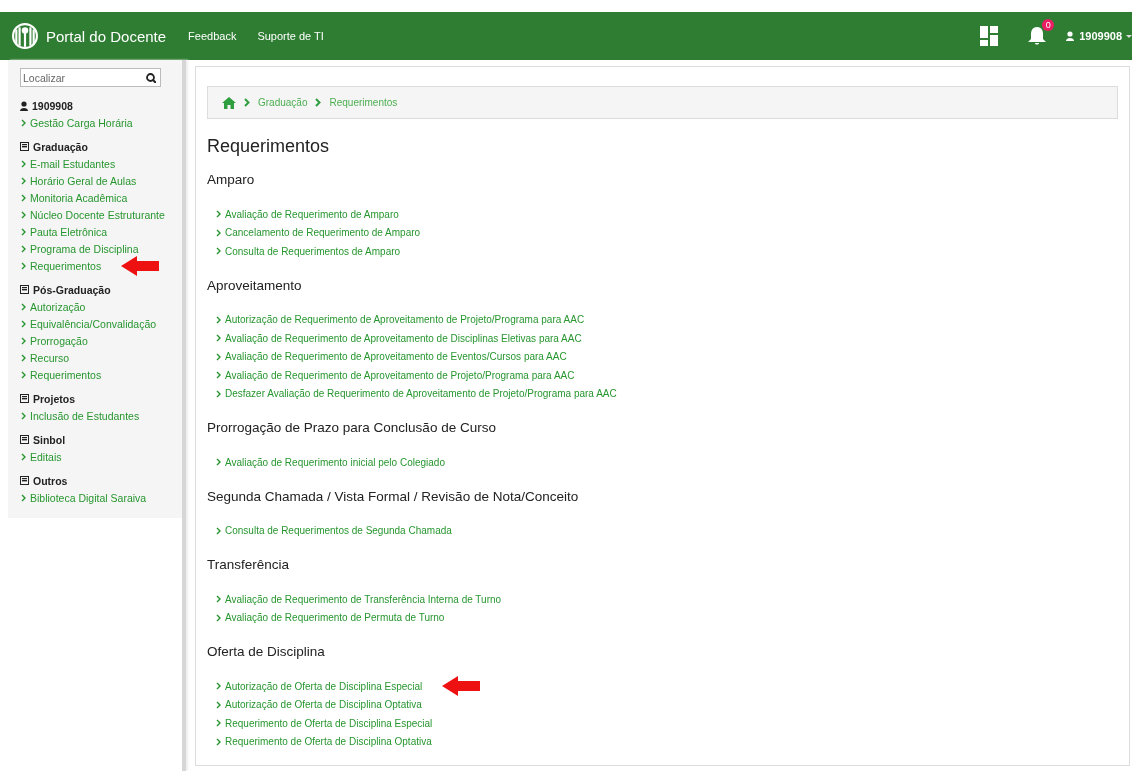 The image size is (1132, 771). I want to click on request-link: Requerimento de Oferta de Disciplina Especial, so click(329, 723).